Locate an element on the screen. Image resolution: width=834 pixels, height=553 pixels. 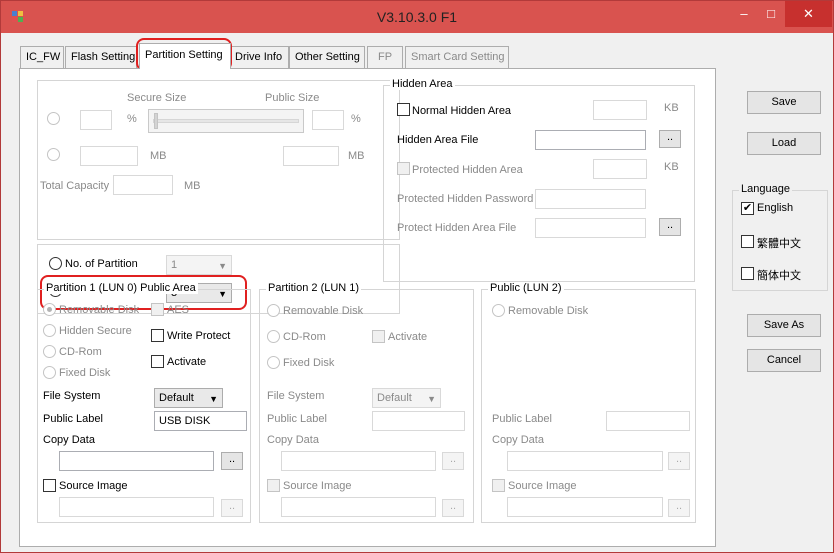
lun2-removable-disk-radio is located at coordinates (498, 310).